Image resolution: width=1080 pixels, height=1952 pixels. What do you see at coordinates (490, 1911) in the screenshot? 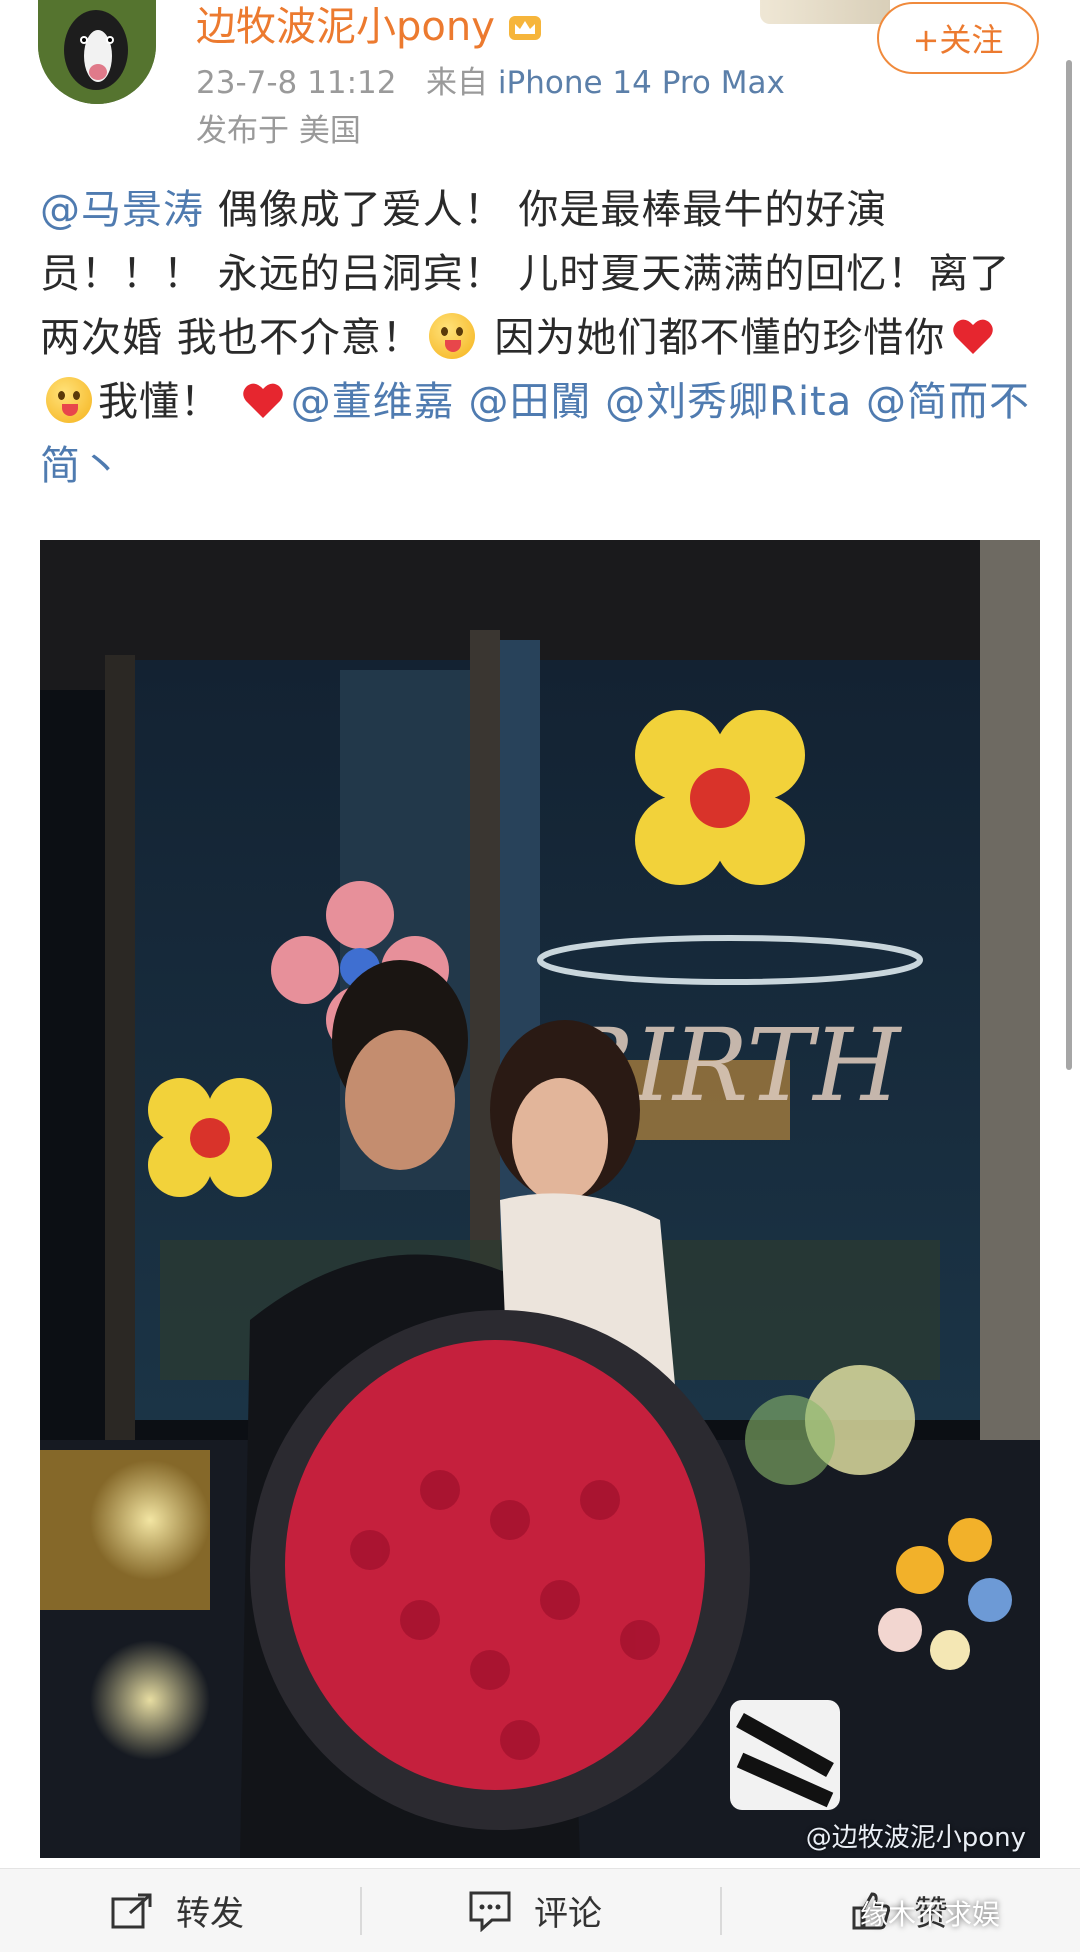
I see `comment-icon` at bounding box center [490, 1911].